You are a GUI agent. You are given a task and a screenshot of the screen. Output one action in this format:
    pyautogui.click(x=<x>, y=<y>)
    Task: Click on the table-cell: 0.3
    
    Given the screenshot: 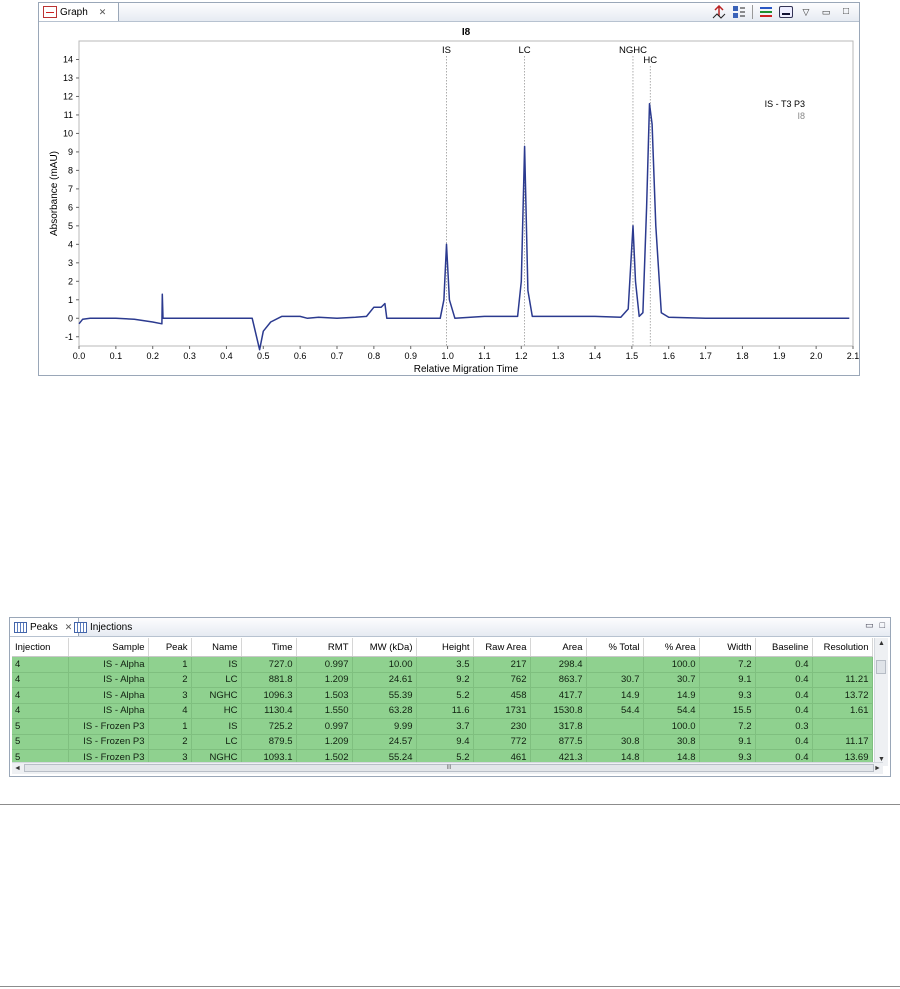 What is the action you would take?
    pyautogui.click(x=784, y=726)
    